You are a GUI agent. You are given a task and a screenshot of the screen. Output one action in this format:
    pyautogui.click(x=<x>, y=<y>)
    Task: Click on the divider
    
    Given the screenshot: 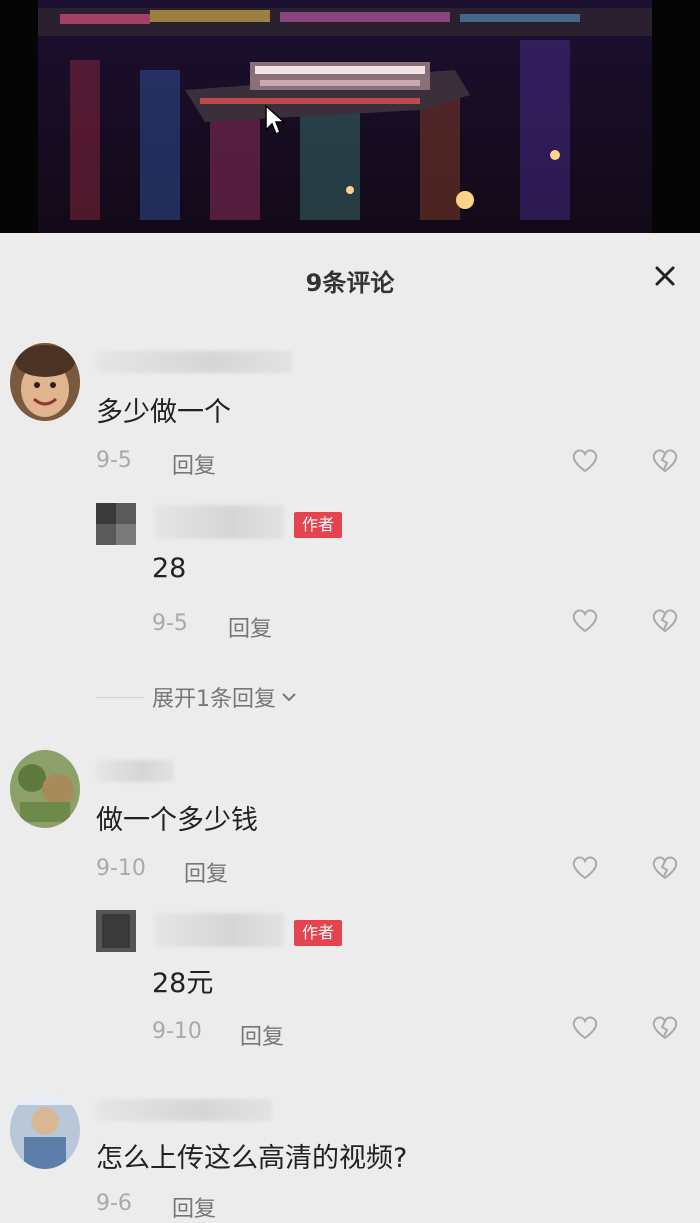 What is the action you would take?
    pyautogui.click(x=120, y=697)
    